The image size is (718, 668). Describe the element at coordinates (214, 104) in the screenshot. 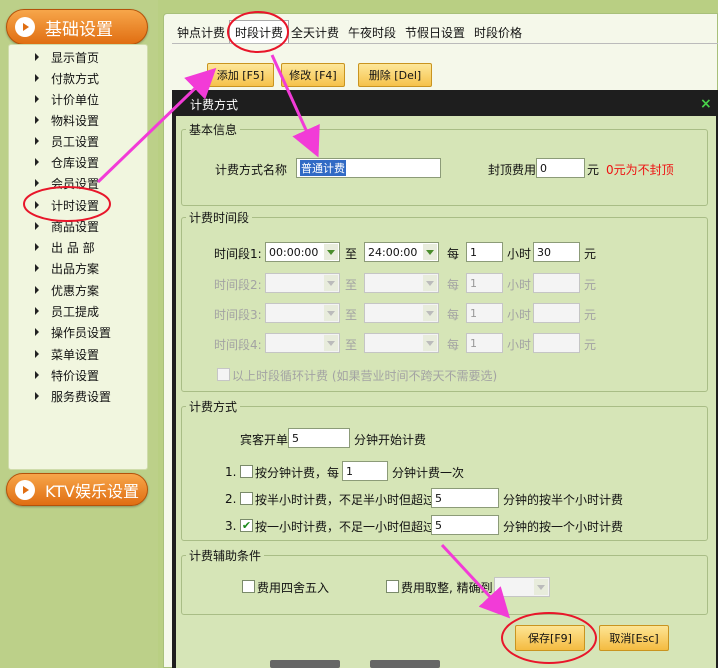

I see `dialog-title: 计费方式` at that location.